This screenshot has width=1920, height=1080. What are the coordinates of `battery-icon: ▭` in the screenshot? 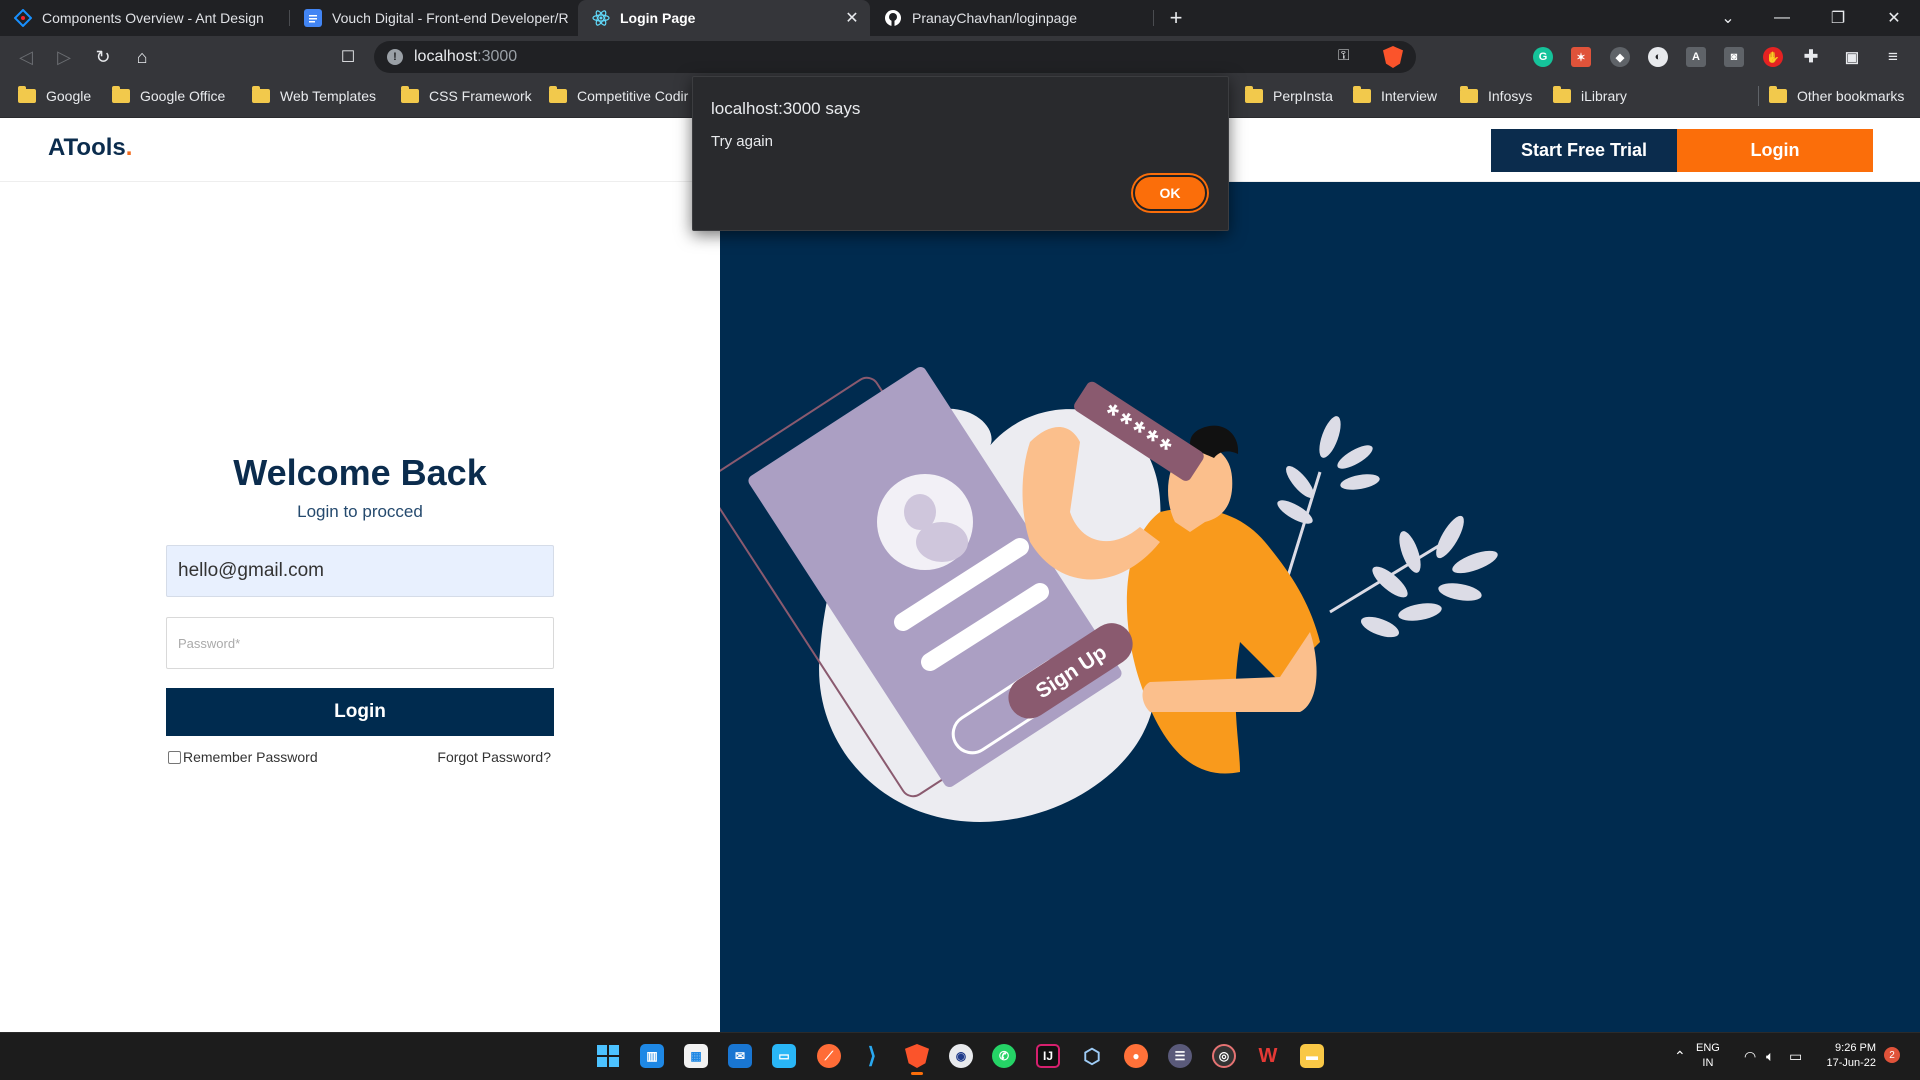 It's located at (1795, 1056).